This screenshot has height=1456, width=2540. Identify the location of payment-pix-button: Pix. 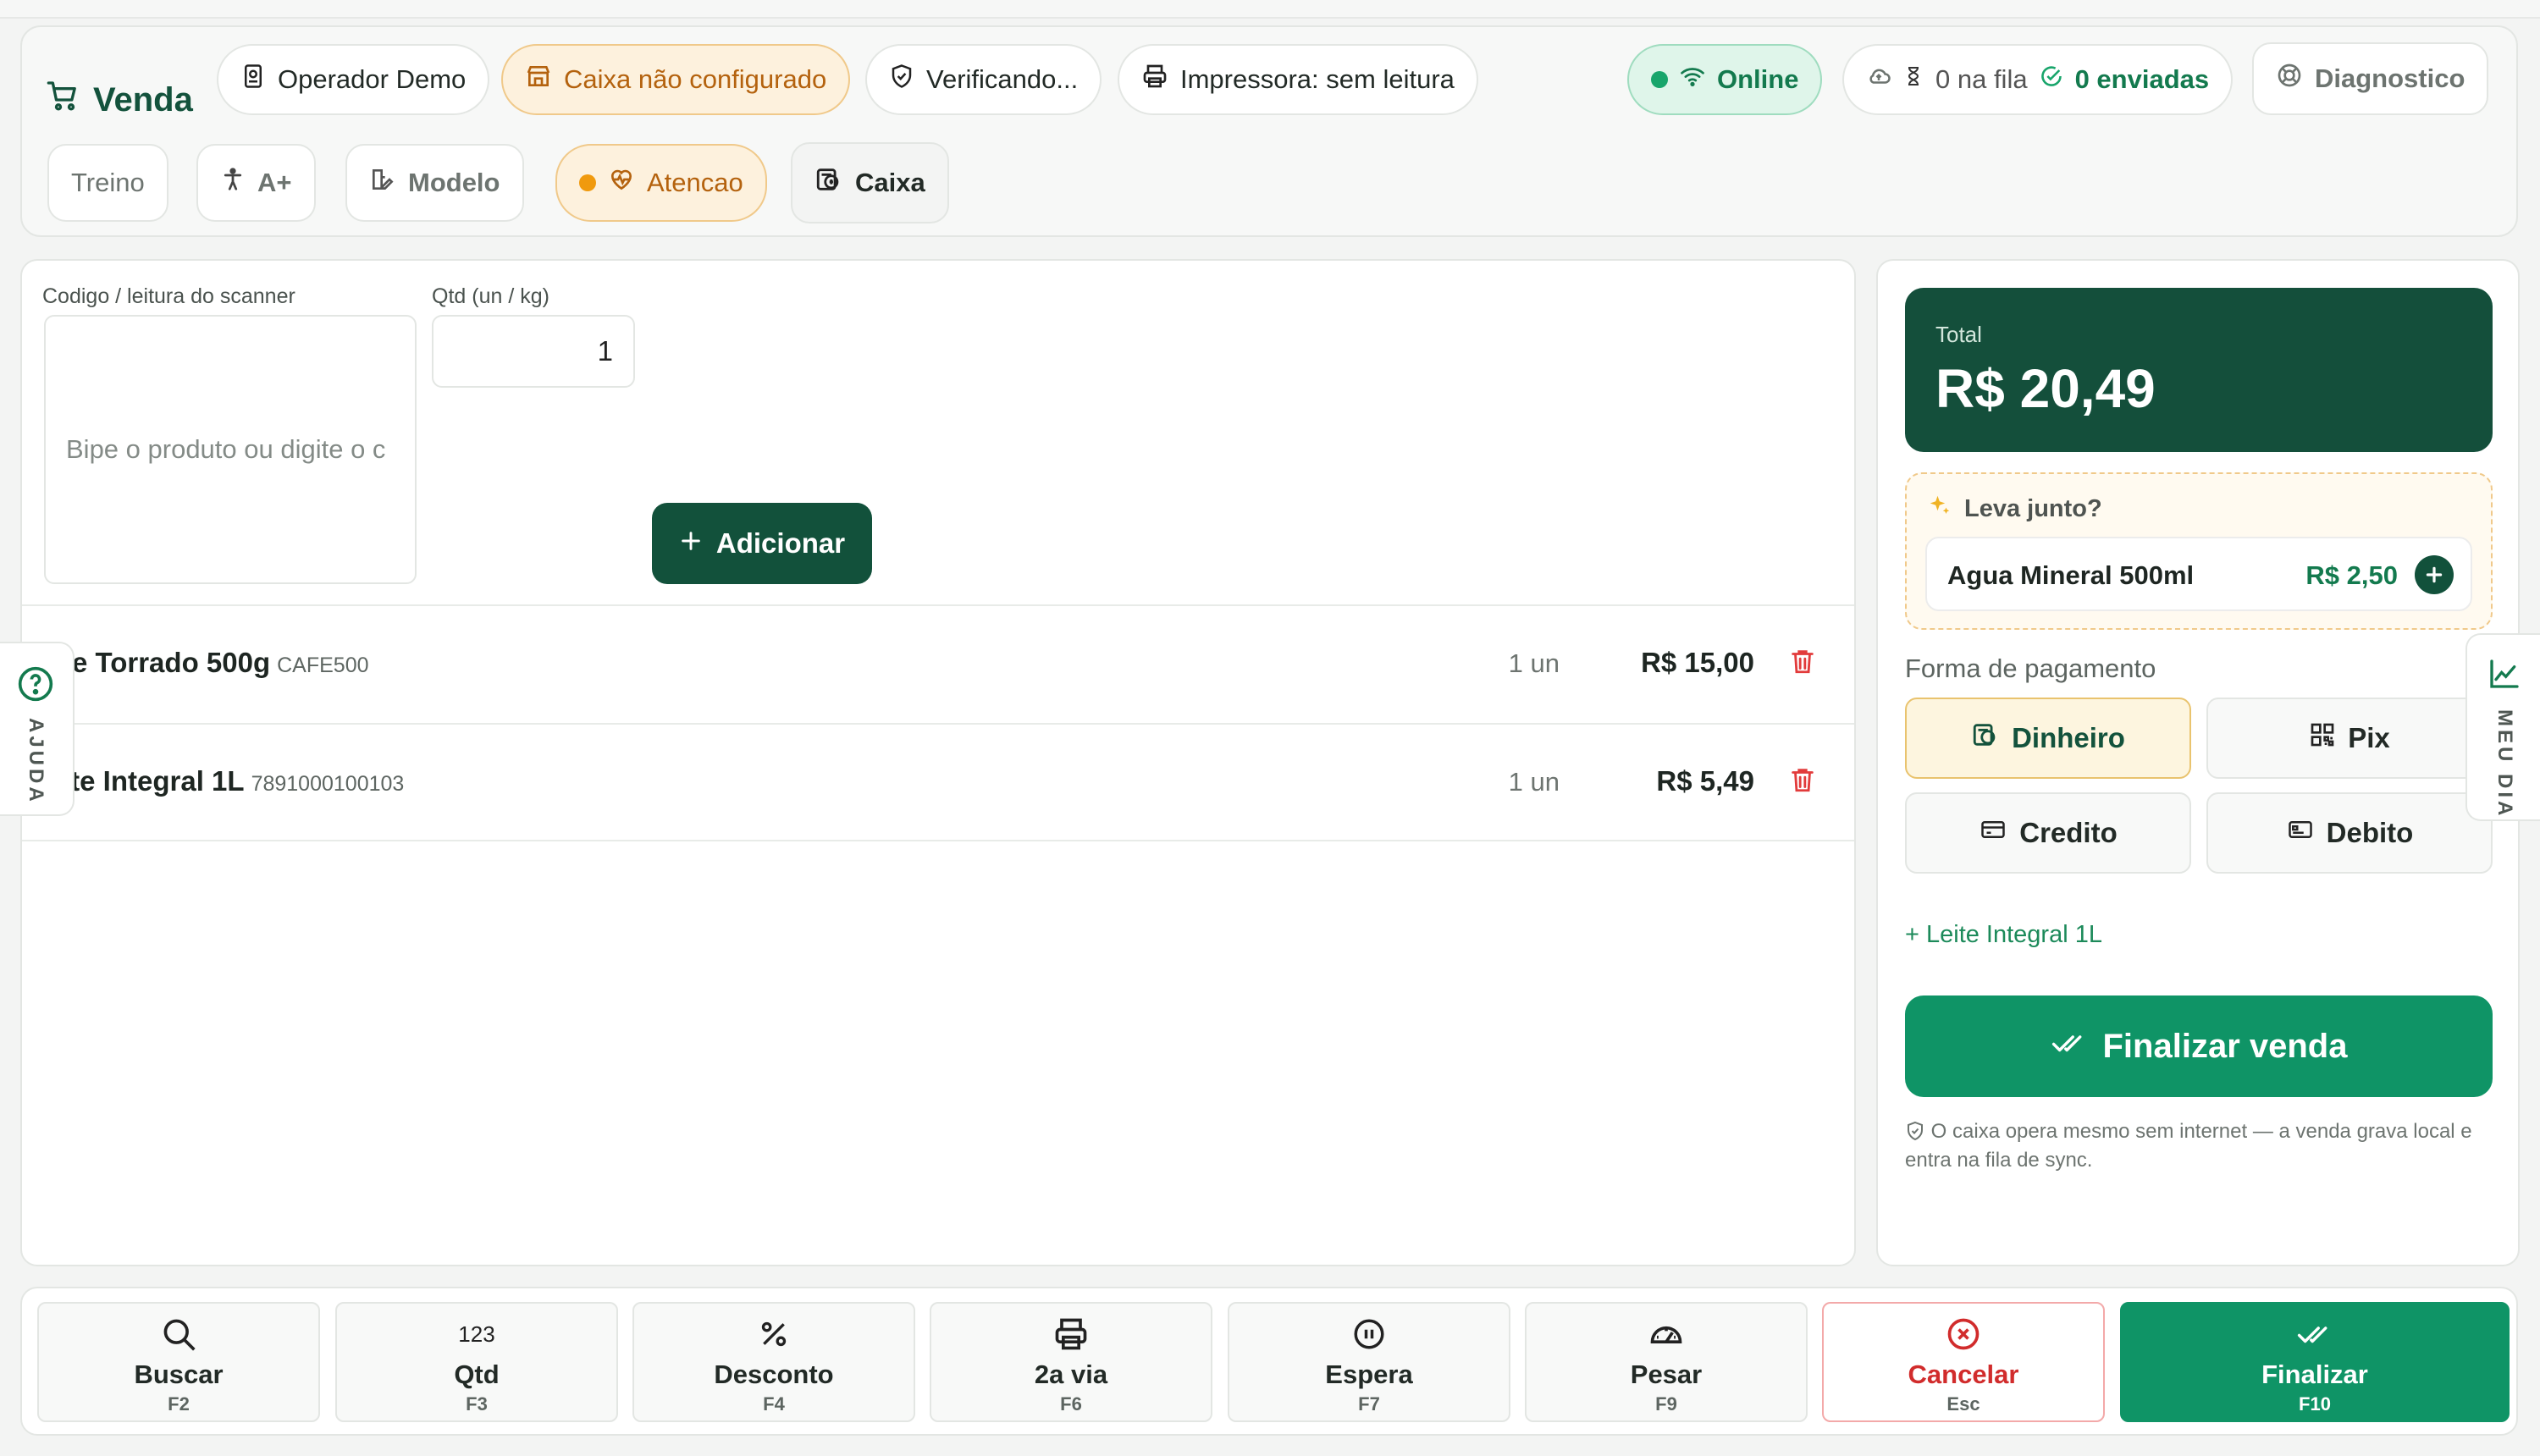
(2349, 738).